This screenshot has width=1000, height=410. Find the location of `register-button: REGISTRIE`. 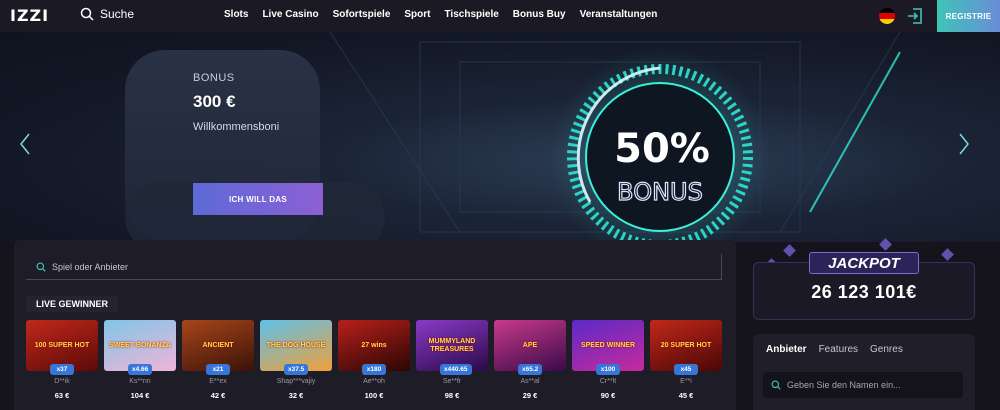

register-button: REGISTRIE is located at coordinates (968, 16).